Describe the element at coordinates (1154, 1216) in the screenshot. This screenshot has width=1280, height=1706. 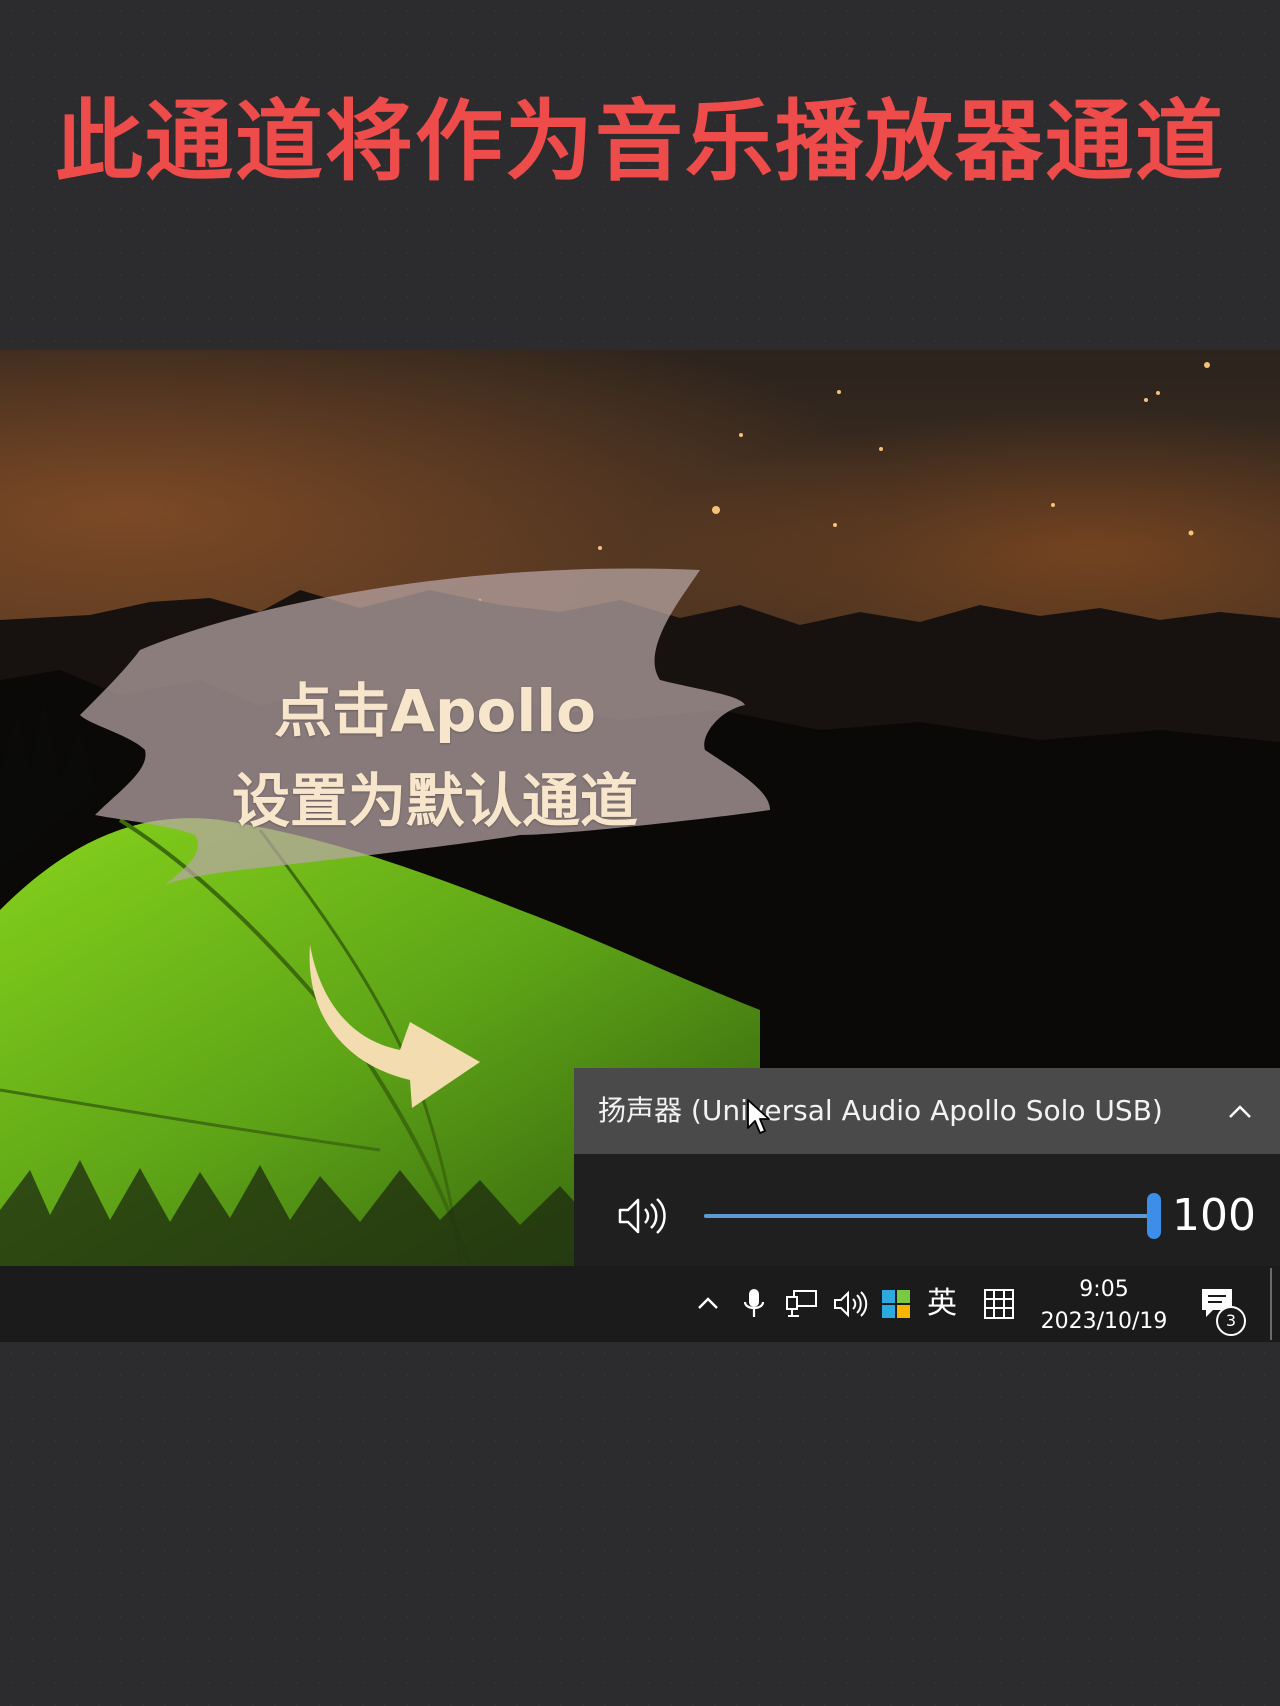
I see `volume-slider-thumb` at that location.